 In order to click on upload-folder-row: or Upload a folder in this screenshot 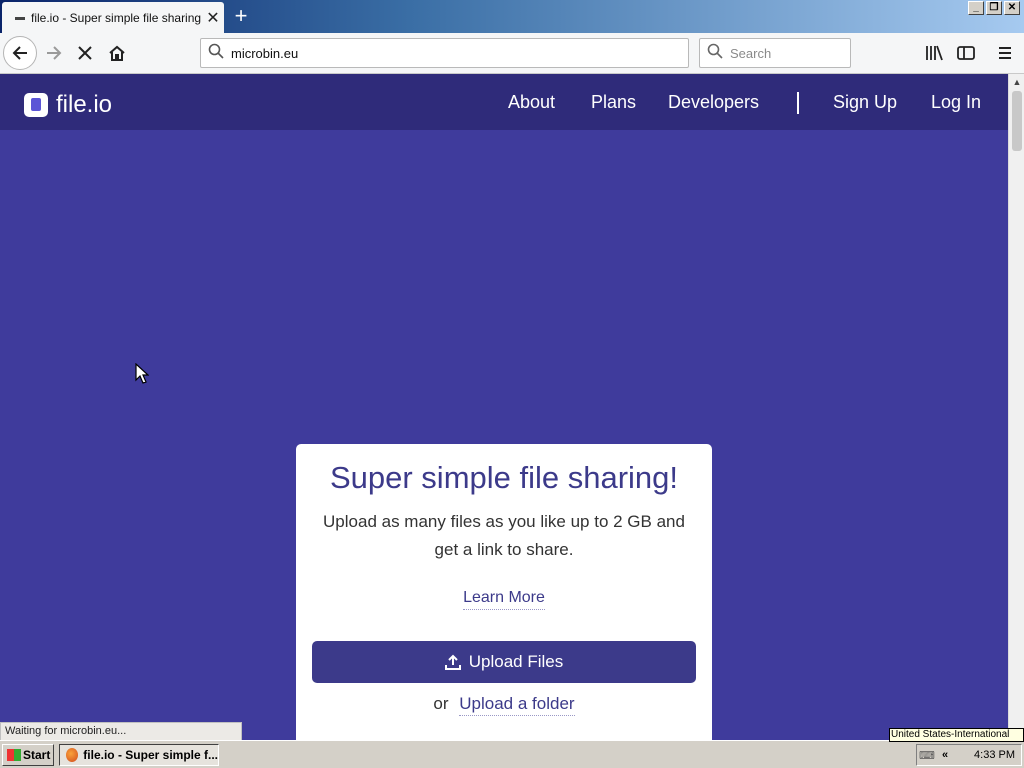, I will do `click(504, 705)`.